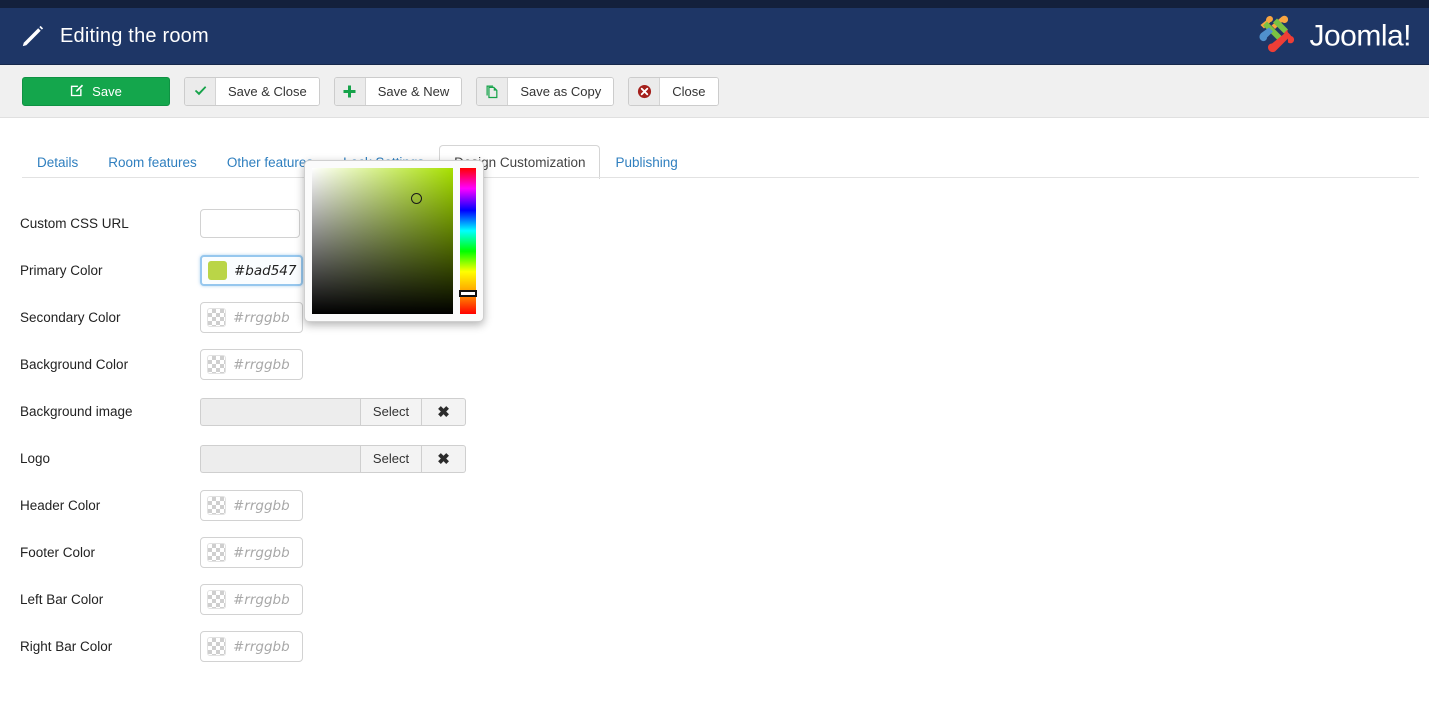 The height and width of the screenshot is (704, 1429). Describe the element at coordinates (714, 646) in the screenshot. I see `form-row-right-bar-color: Right Bar Color #rrggbb` at that location.